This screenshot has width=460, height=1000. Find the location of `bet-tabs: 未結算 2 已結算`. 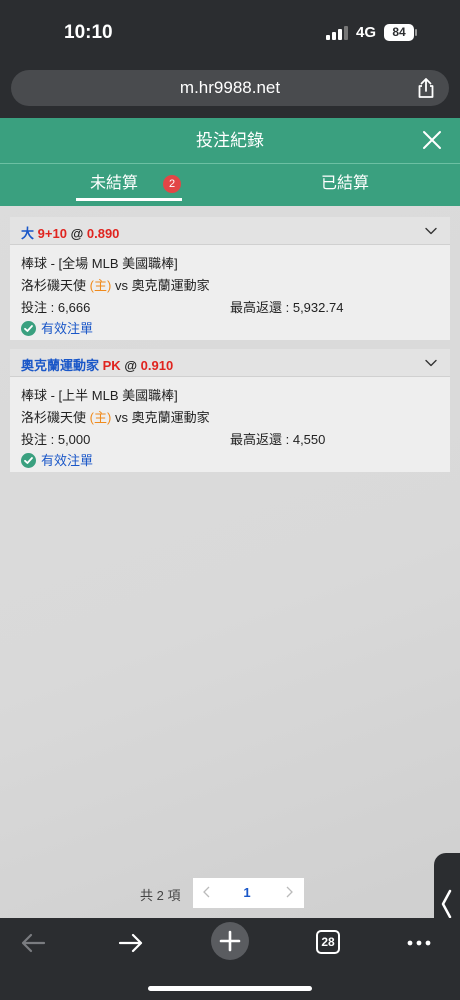

bet-tabs: 未結算 2 已結算 is located at coordinates (230, 184).